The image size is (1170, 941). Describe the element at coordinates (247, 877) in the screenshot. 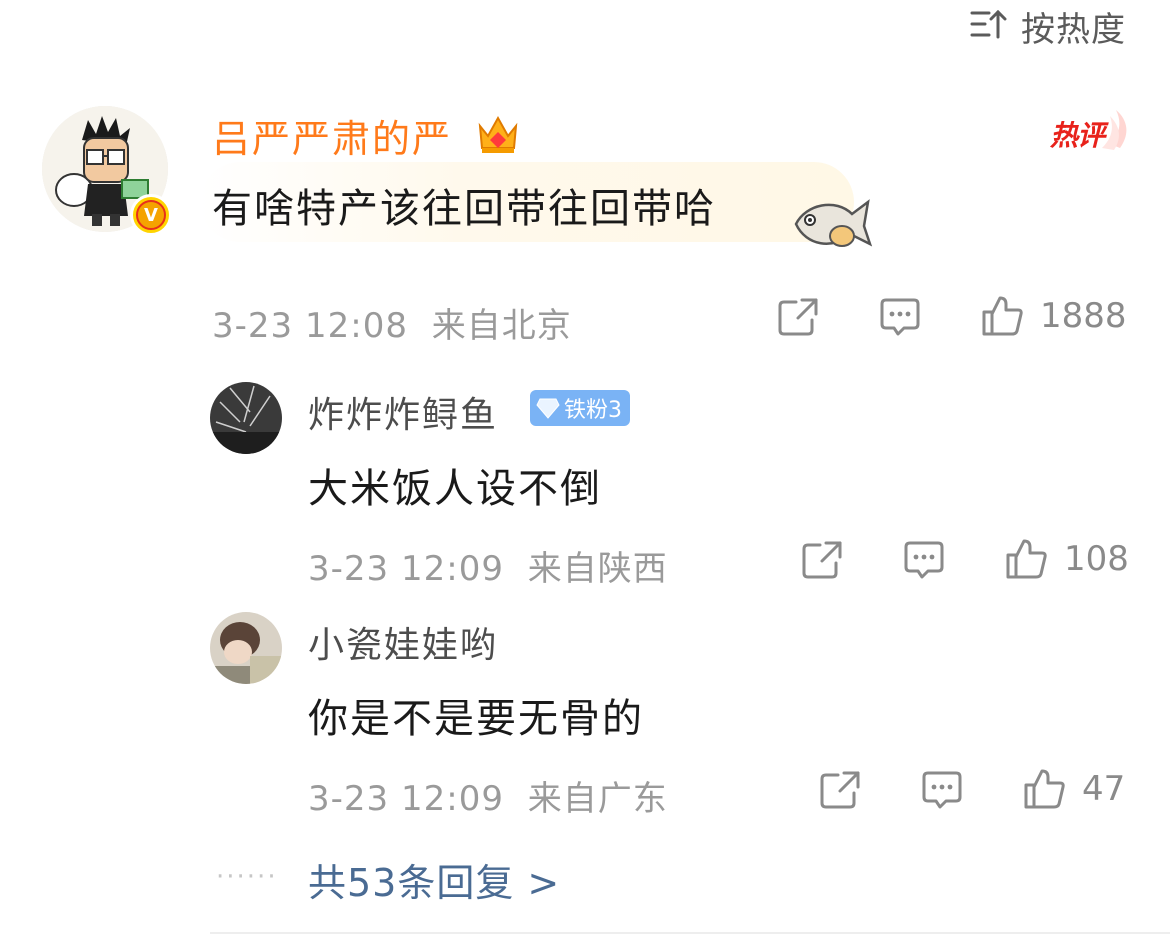

I see `more-replies-dots: ······` at that location.